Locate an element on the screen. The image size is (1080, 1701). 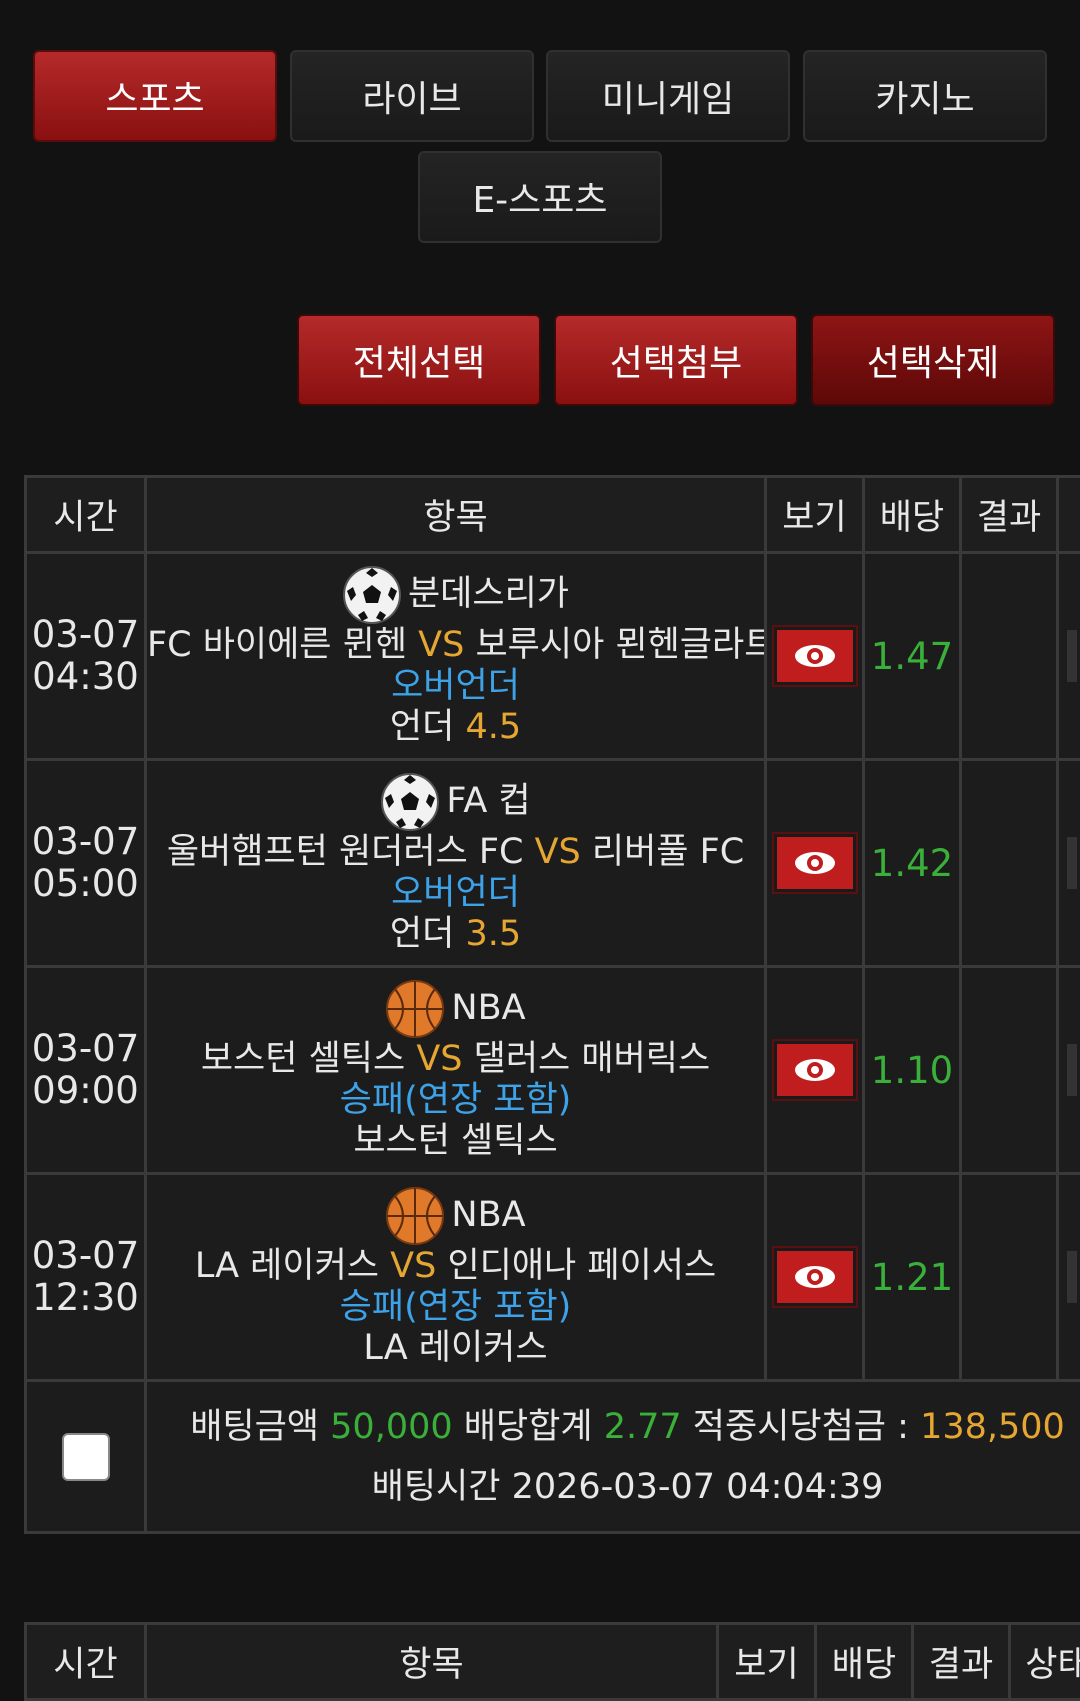
checkbox-cell is located at coordinates (86, 1457).